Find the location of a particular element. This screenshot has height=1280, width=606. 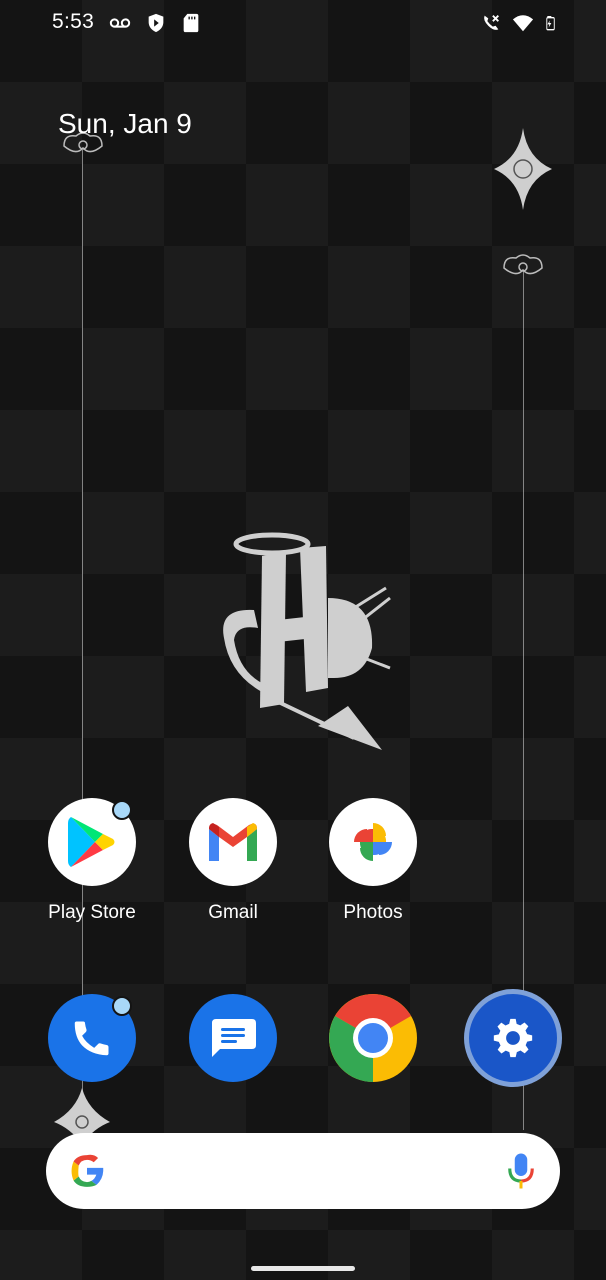

gmail-icon is located at coordinates (233, 842).